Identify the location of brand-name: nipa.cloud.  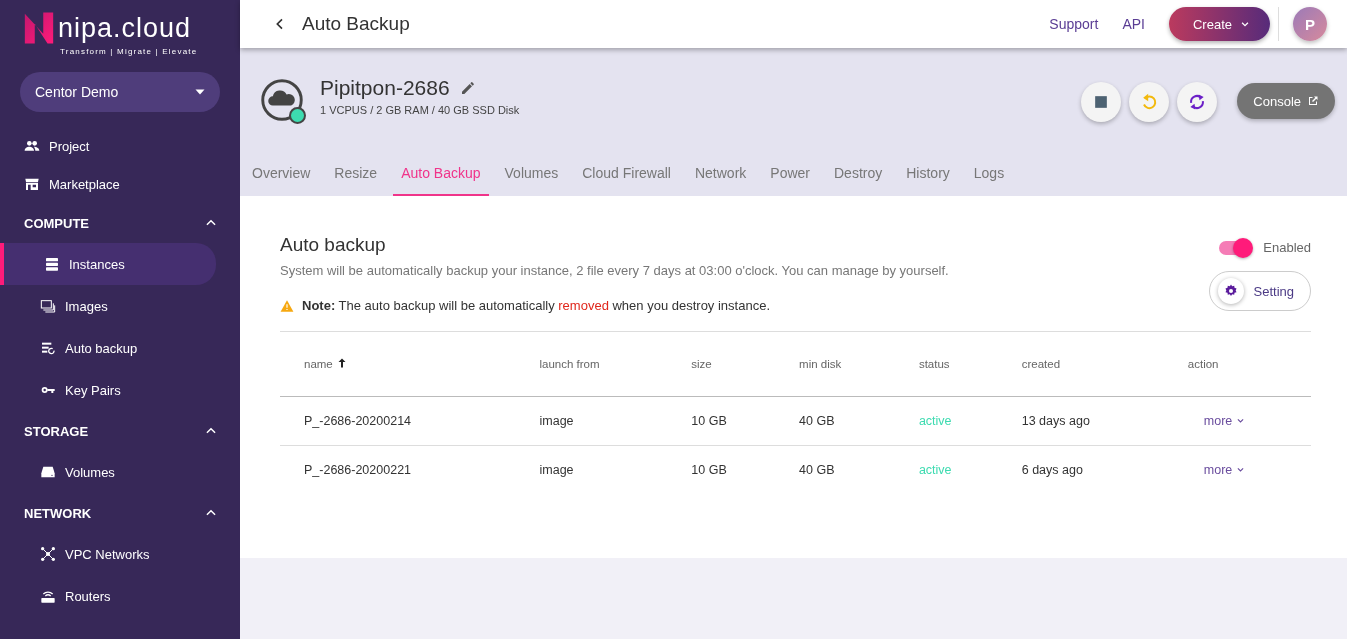
(125, 28).